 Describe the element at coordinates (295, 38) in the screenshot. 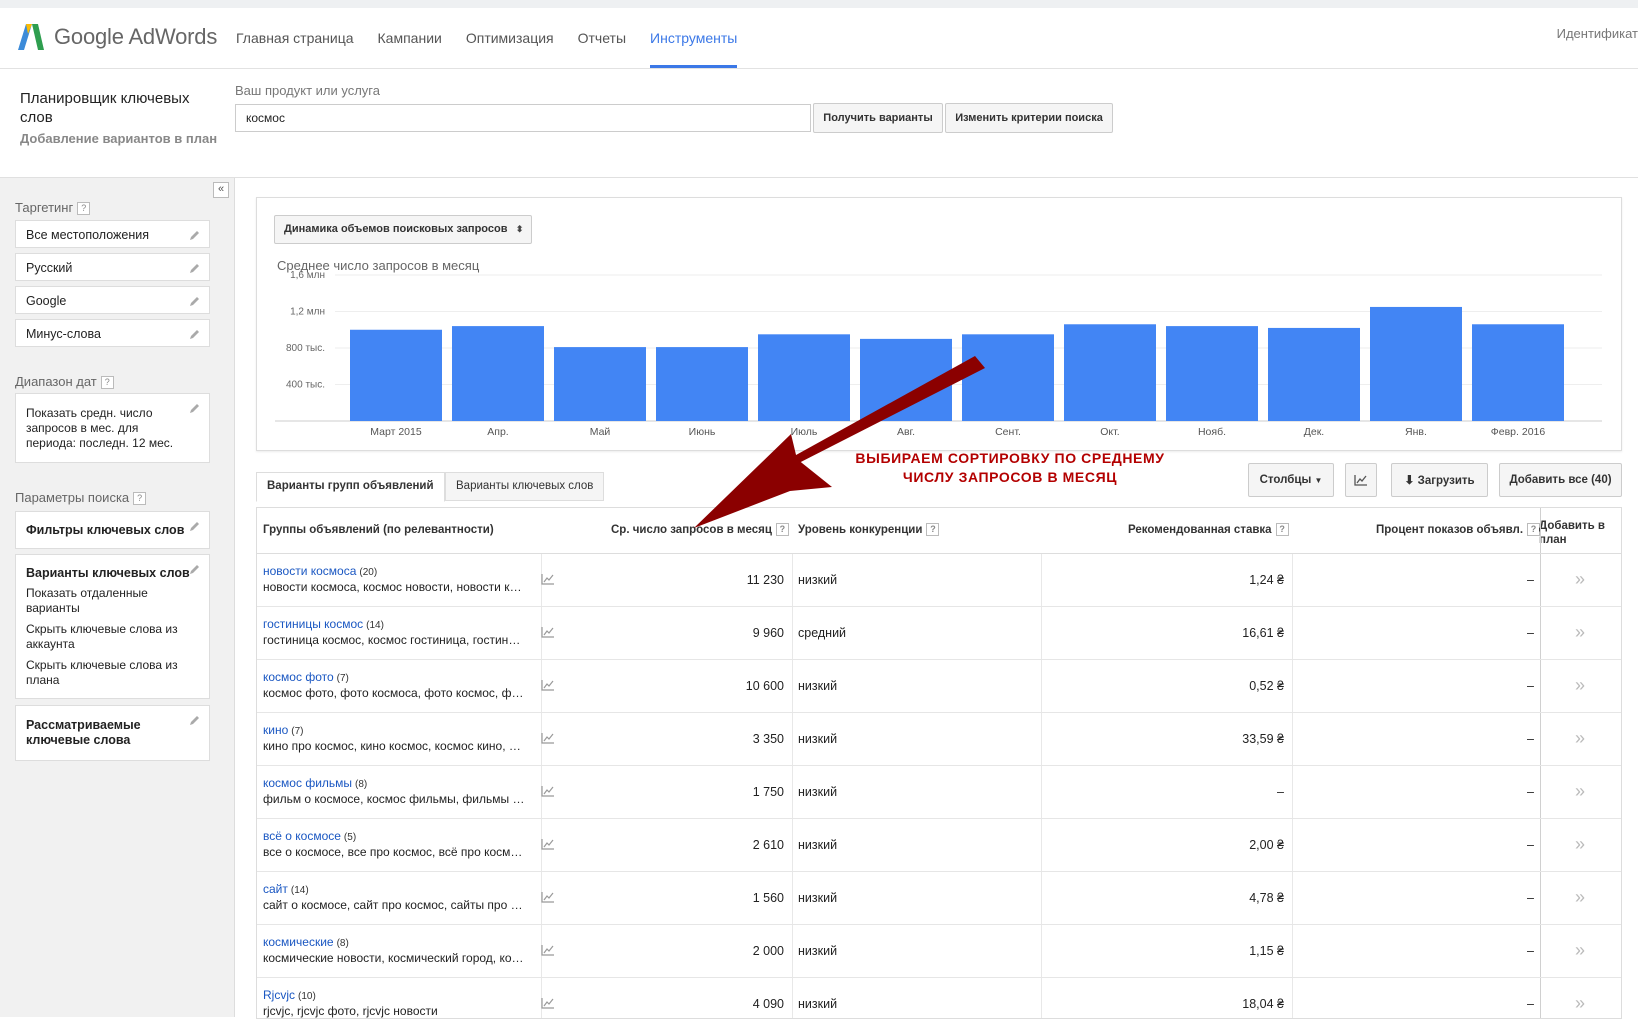

I see `nav-home: Главная страница` at that location.